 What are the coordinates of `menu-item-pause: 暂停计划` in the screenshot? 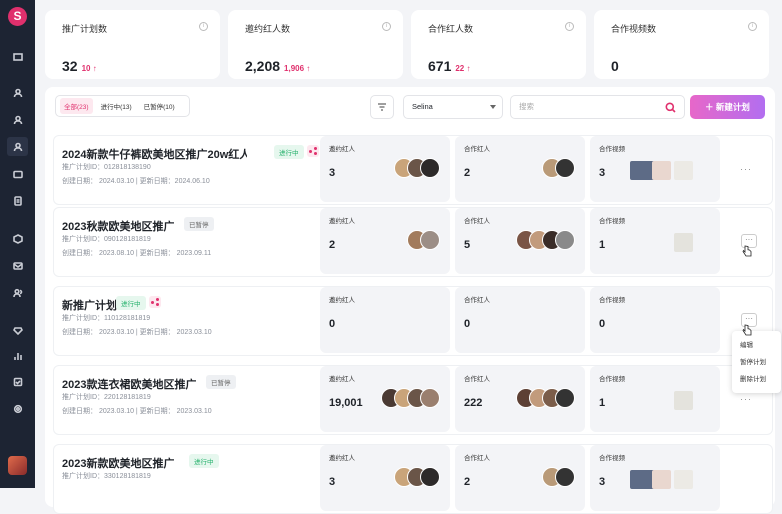 It's located at (756, 361).